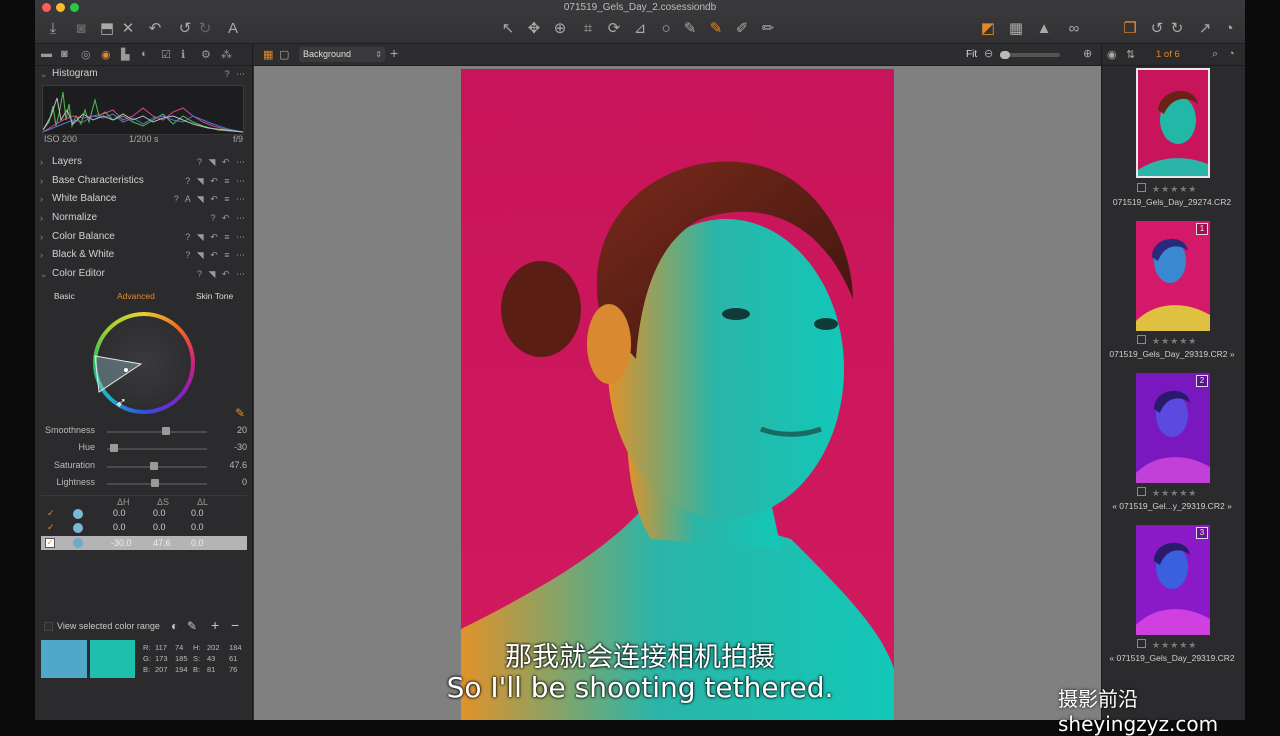 Image resolution: width=1280 pixels, height=736 pixels. What do you see at coordinates (128, 29) in the screenshot?
I see `delete-icon: ✕` at bounding box center [128, 29].